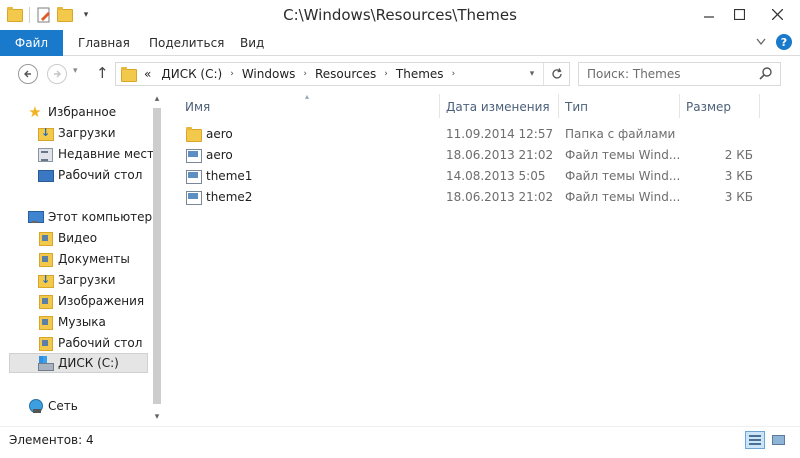  I want to click on address-dropdown-icon: ▾, so click(532, 74).